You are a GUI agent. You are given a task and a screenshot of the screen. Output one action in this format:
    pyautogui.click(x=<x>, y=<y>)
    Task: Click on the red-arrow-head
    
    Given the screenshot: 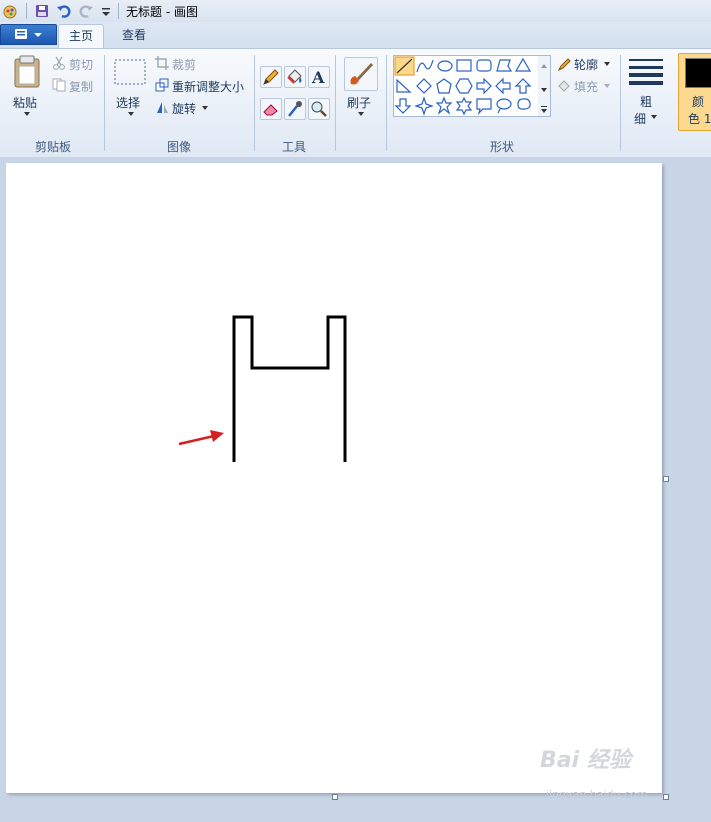 What is the action you would take?
    pyautogui.click(x=217, y=436)
    